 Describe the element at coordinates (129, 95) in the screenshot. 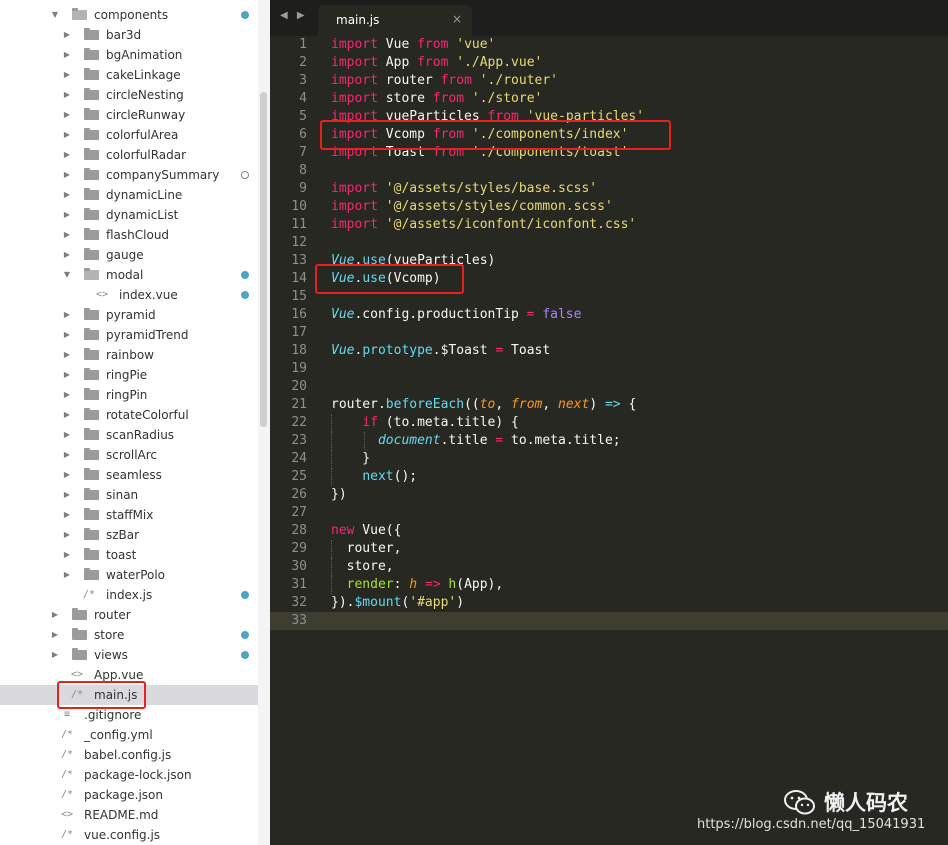

I see `tree-item-circlenesting: ▶ circleNesting` at that location.